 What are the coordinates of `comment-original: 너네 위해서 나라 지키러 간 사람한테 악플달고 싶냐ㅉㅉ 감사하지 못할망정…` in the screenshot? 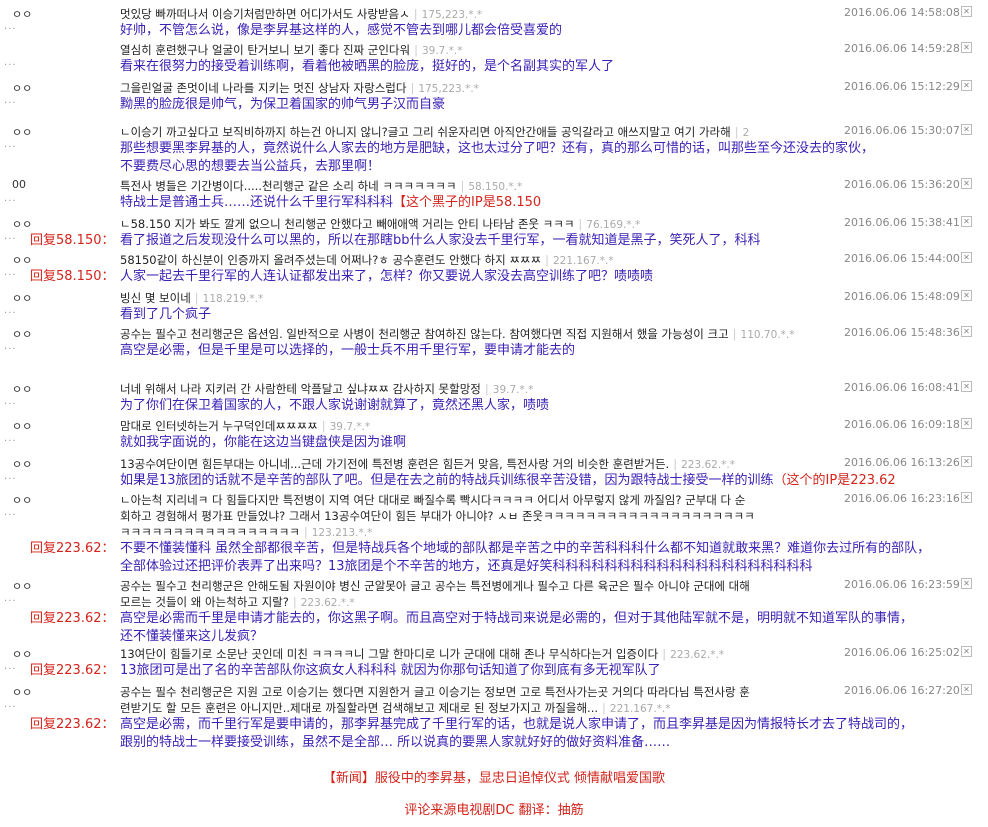 It's located at (327, 389).